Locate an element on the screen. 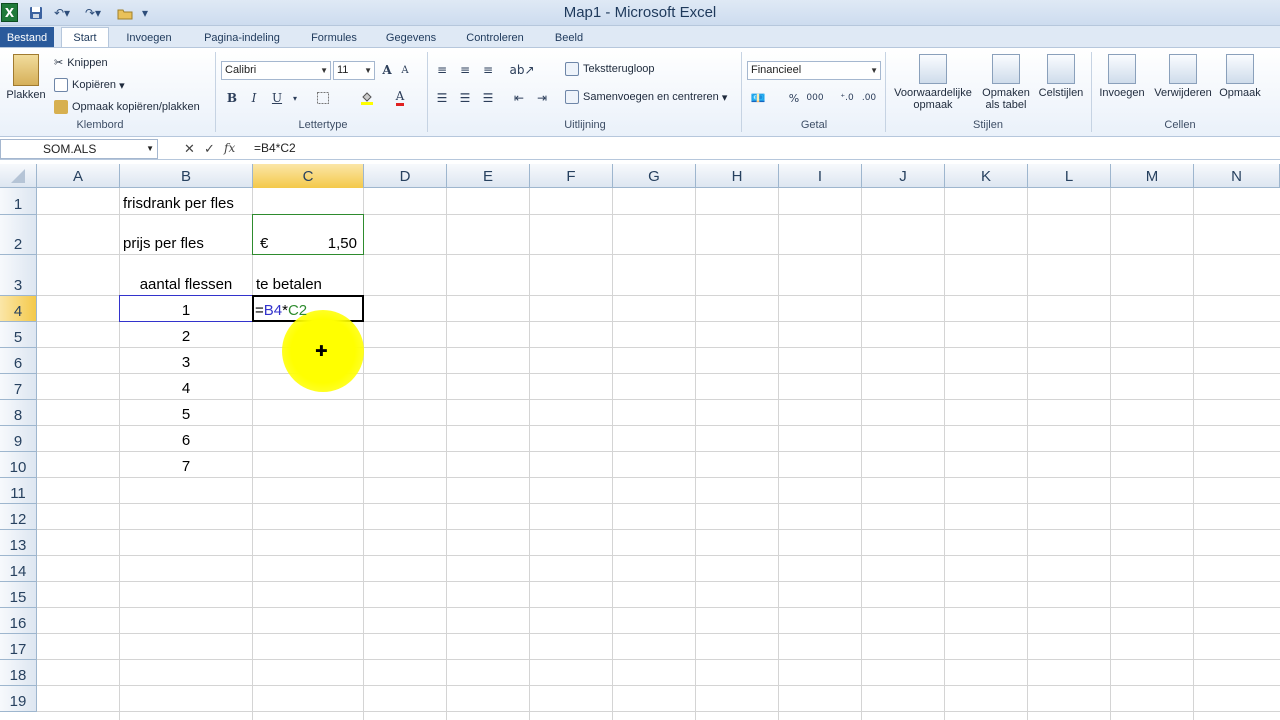  row-header: 4 is located at coordinates (18, 309).